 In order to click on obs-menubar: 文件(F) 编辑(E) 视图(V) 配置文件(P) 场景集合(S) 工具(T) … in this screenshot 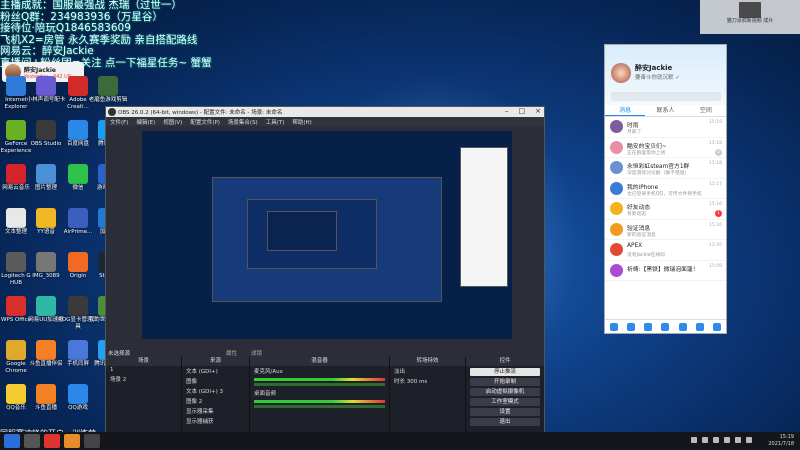, I will do `click(325, 121)`.